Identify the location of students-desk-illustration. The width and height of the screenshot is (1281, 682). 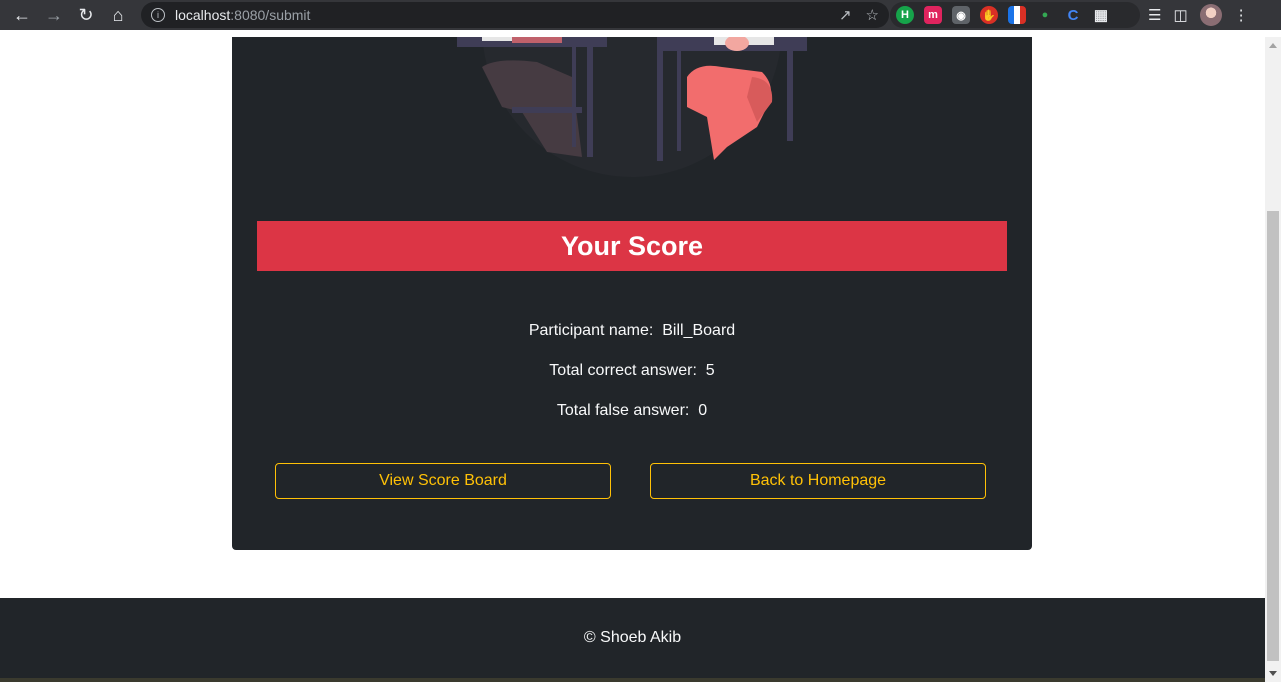
(632, 107).